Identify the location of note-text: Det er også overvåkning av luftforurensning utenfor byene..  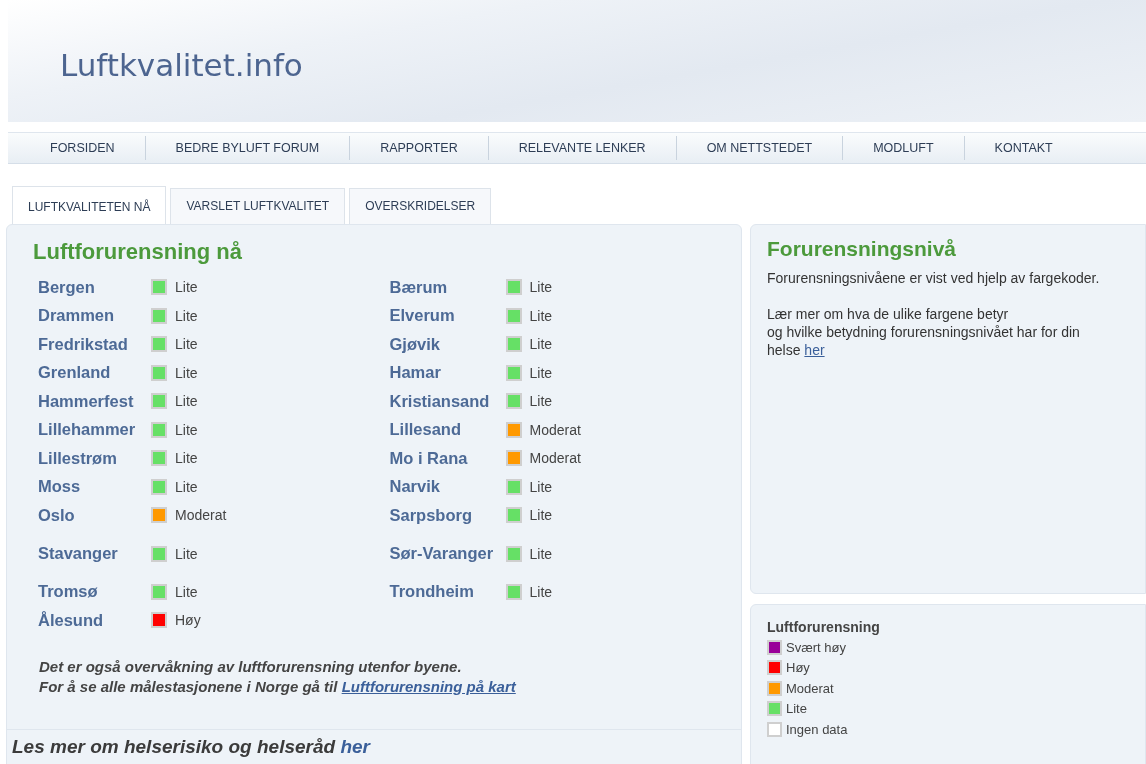
(251, 666).